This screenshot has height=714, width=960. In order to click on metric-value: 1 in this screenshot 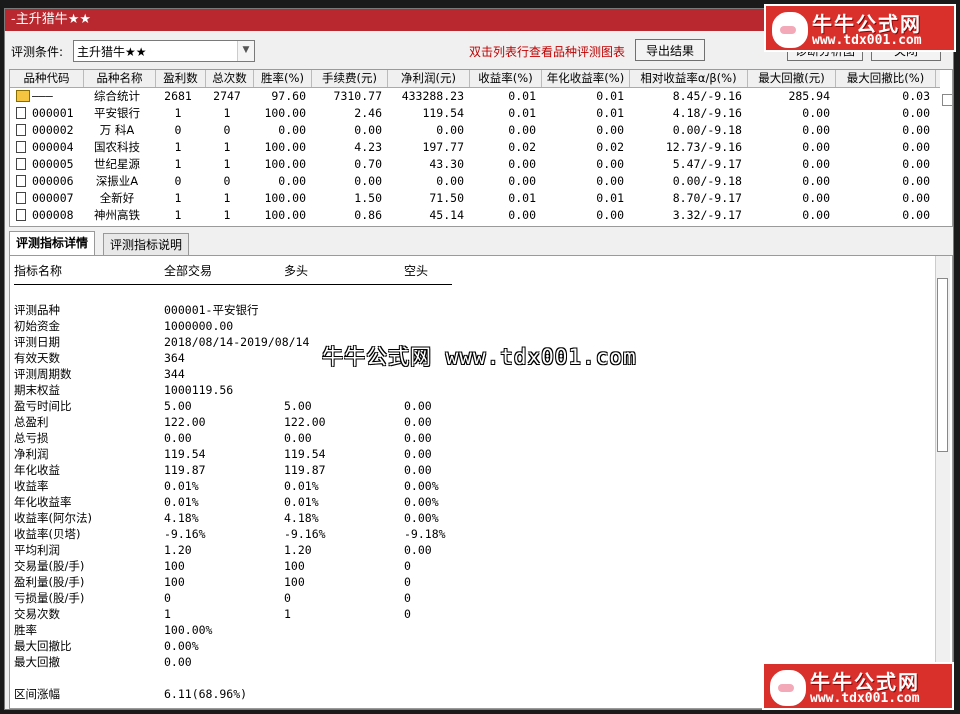, I will do `click(287, 614)`.